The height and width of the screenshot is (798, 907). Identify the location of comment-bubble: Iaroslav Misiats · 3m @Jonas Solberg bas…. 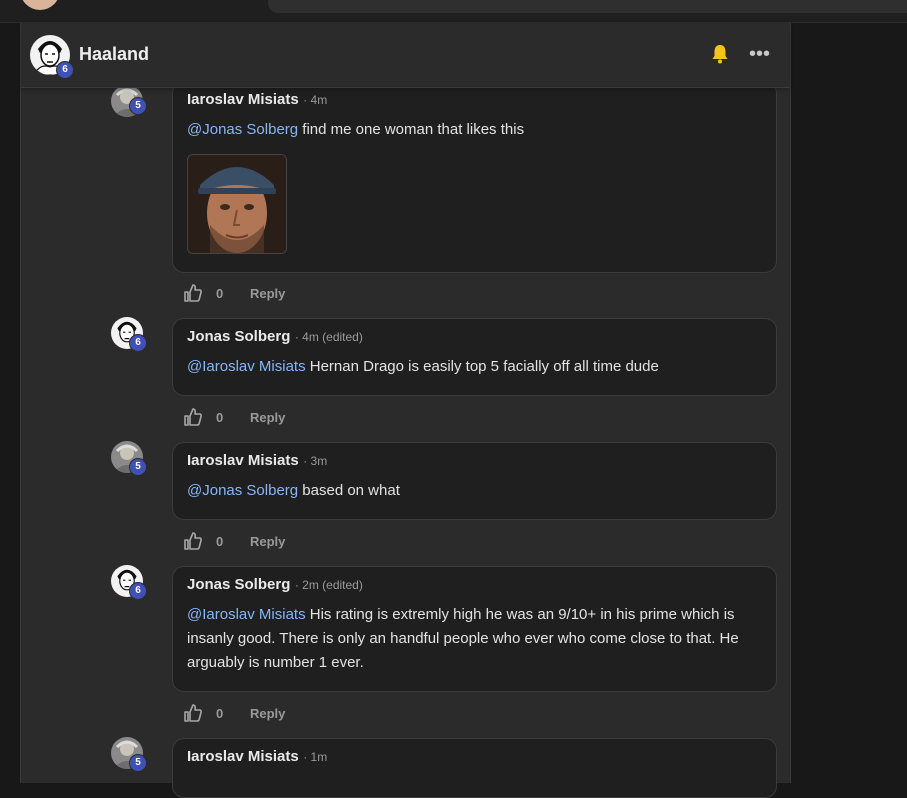
(474, 481).